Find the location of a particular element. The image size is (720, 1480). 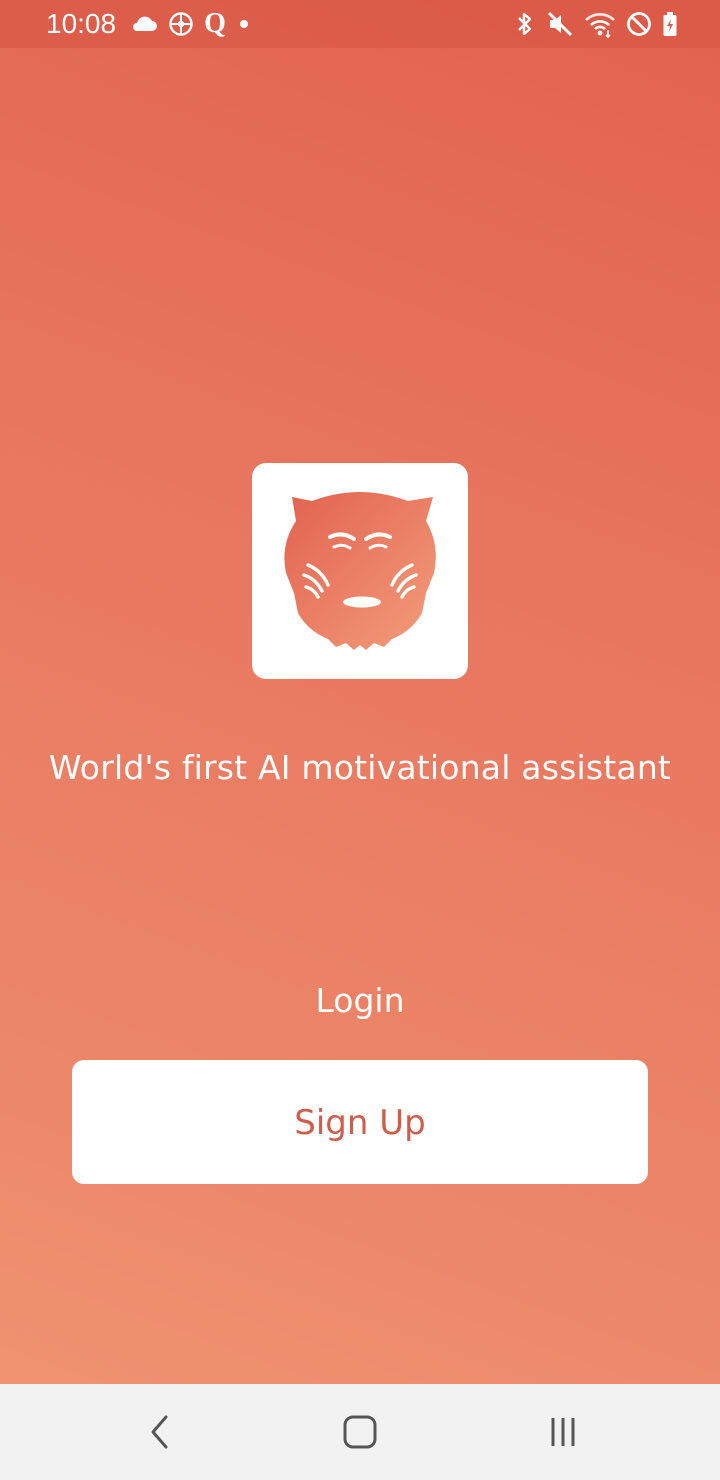

tagline: World's first AI motivational assistant is located at coordinates (360, 767).